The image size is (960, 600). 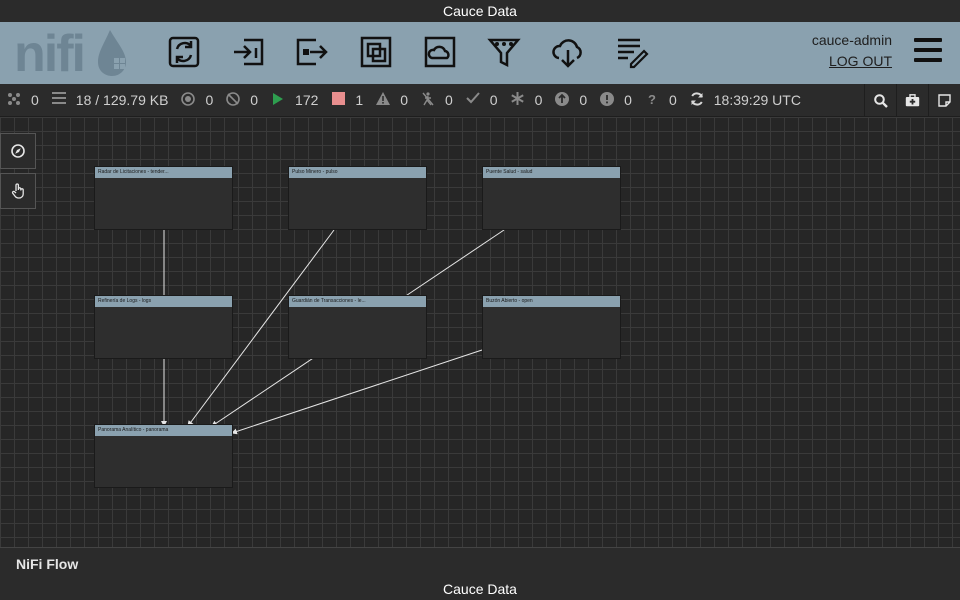 What do you see at coordinates (112, 53) in the screenshot?
I see `drop-icon` at bounding box center [112, 53].